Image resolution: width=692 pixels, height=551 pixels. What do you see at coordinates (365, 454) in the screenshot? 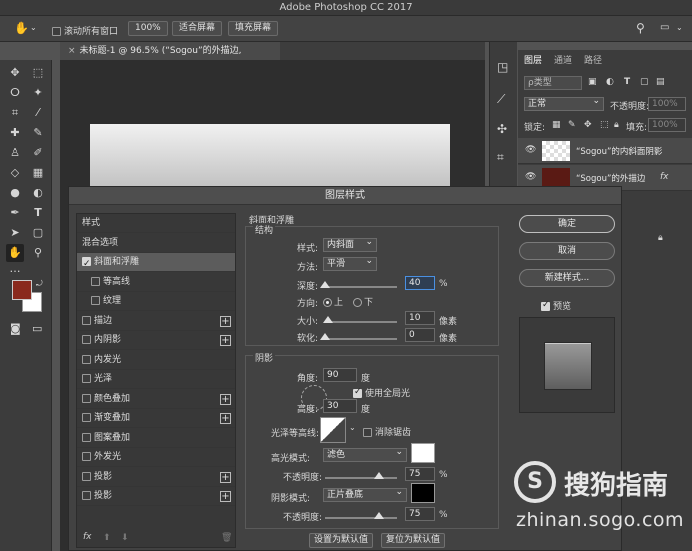
I see `highlight-mode-select: 滤色` at bounding box center [365, 454].